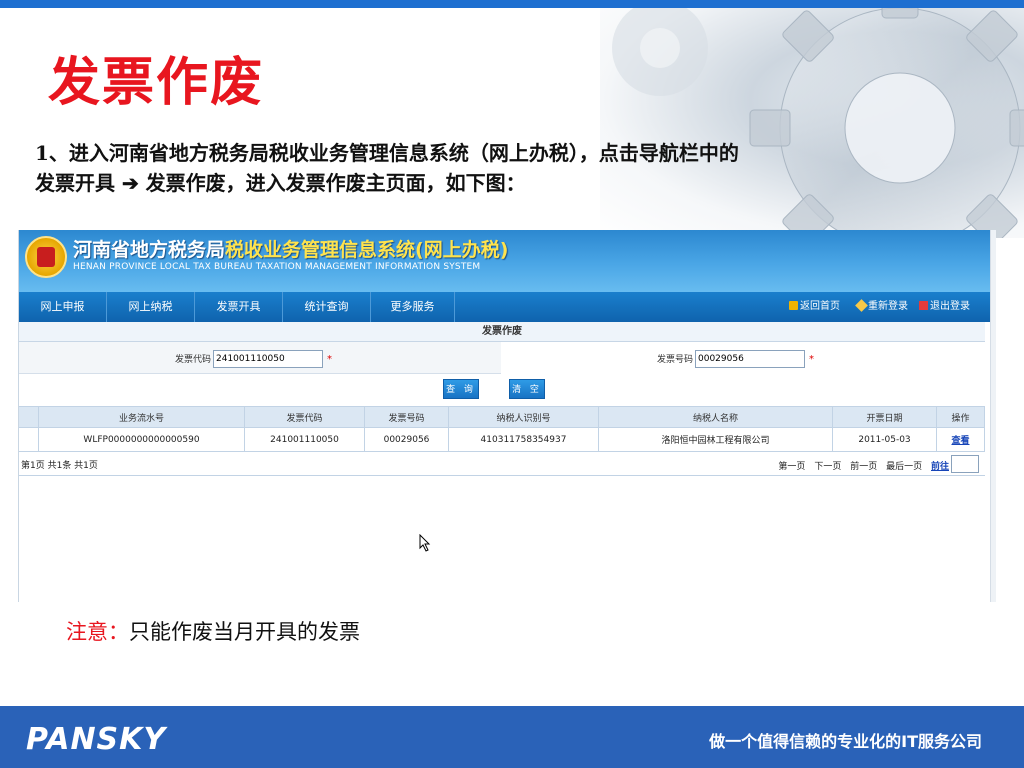 This screenshot has width=1024, height=768. I want to click on section-title: 发票作废, so click(502, 332).